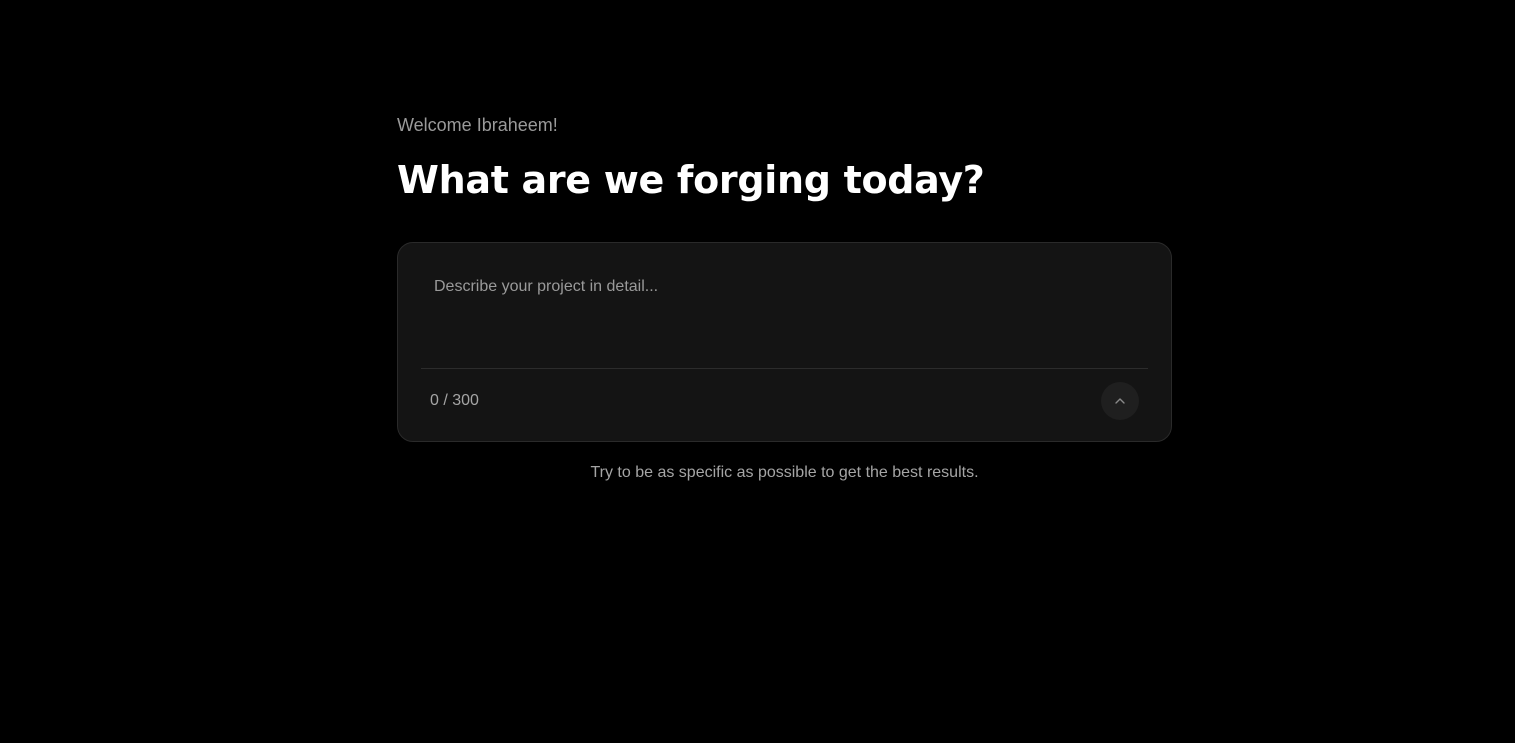  I want to click on page-title: What are we forging today?, so click(691, 180).